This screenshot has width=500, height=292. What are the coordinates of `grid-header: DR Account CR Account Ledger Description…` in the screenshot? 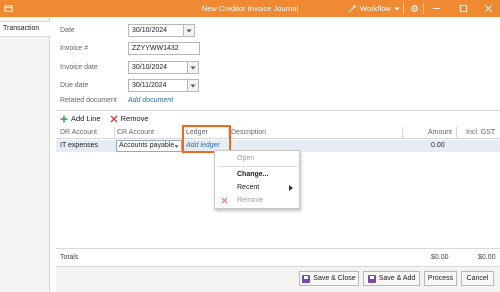 It's located at (278, 133).